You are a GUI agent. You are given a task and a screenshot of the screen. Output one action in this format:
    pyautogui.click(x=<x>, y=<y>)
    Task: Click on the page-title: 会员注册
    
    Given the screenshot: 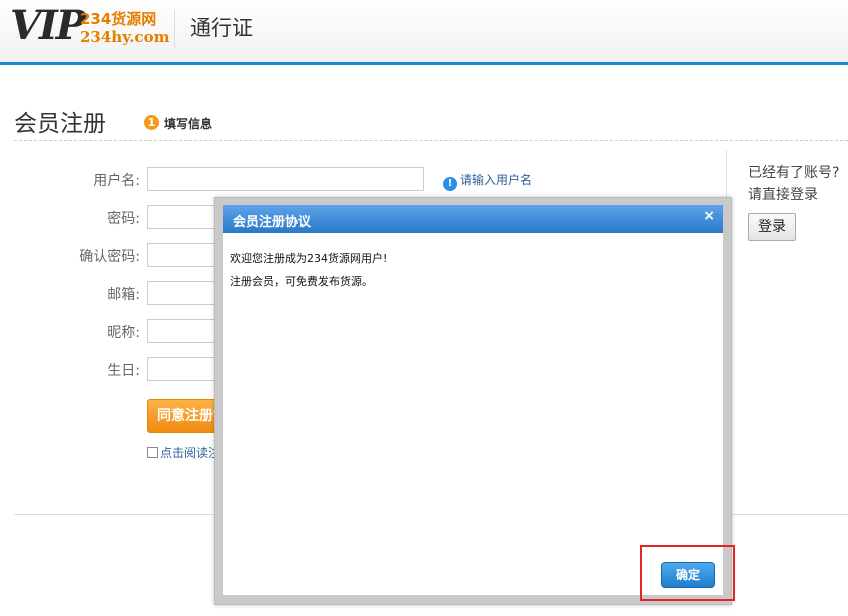 What is the action you would take?
    pyautogui.click(x=60, y=124)
    